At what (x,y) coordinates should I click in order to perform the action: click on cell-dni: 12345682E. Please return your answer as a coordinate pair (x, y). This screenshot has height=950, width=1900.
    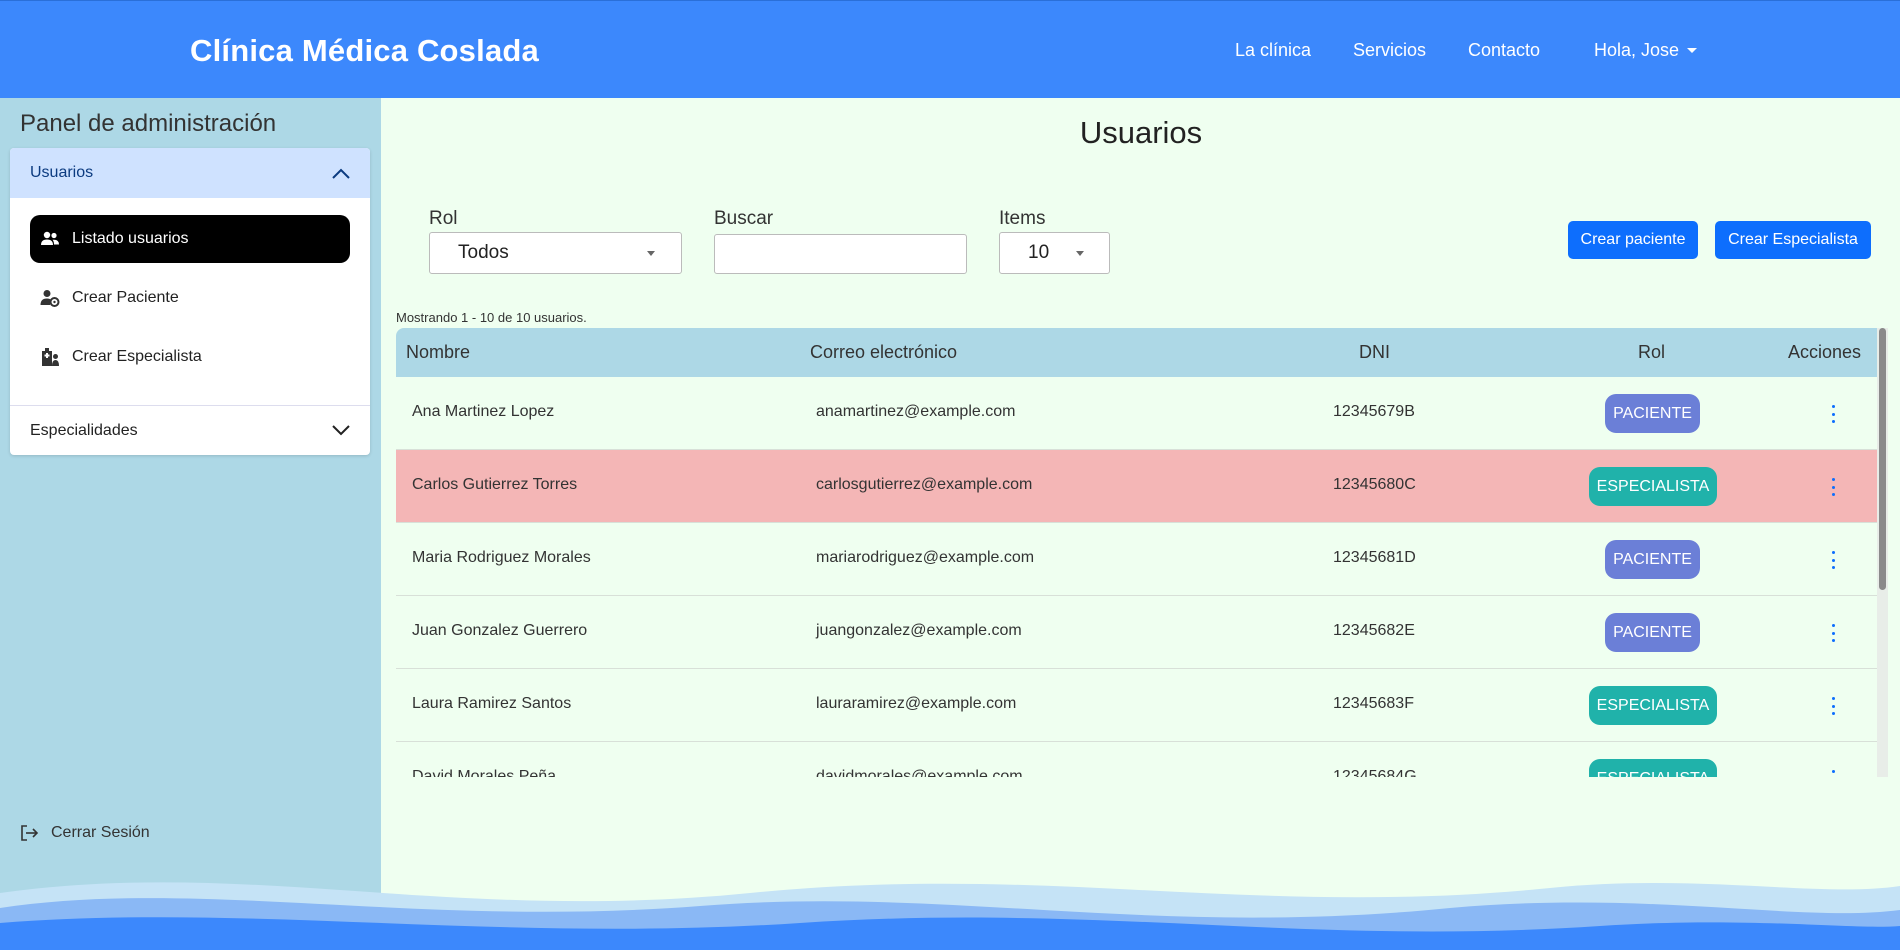
    Looking at the image, I should click on (1374, 630).